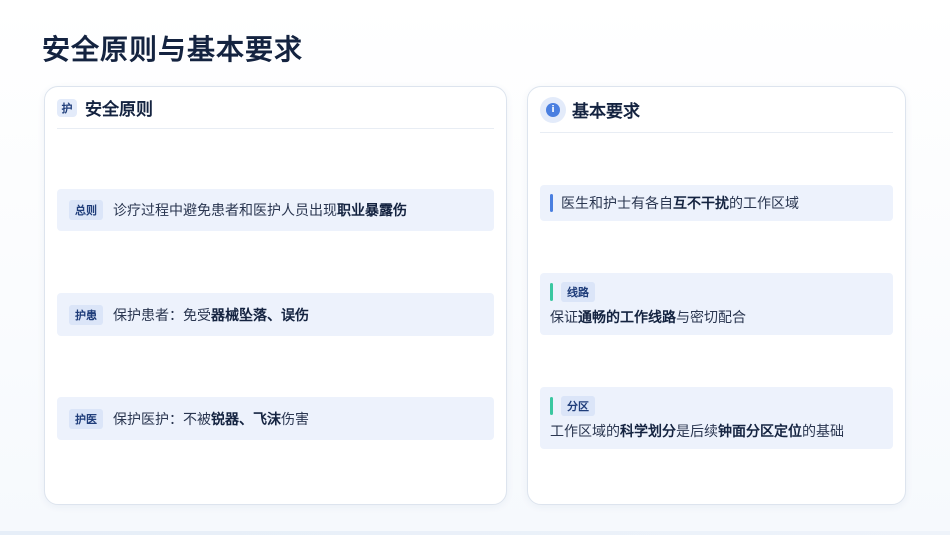 The width and height of the screenshot is (950, 535). I want to click on card-title: 基本要求, so click(606, 112).